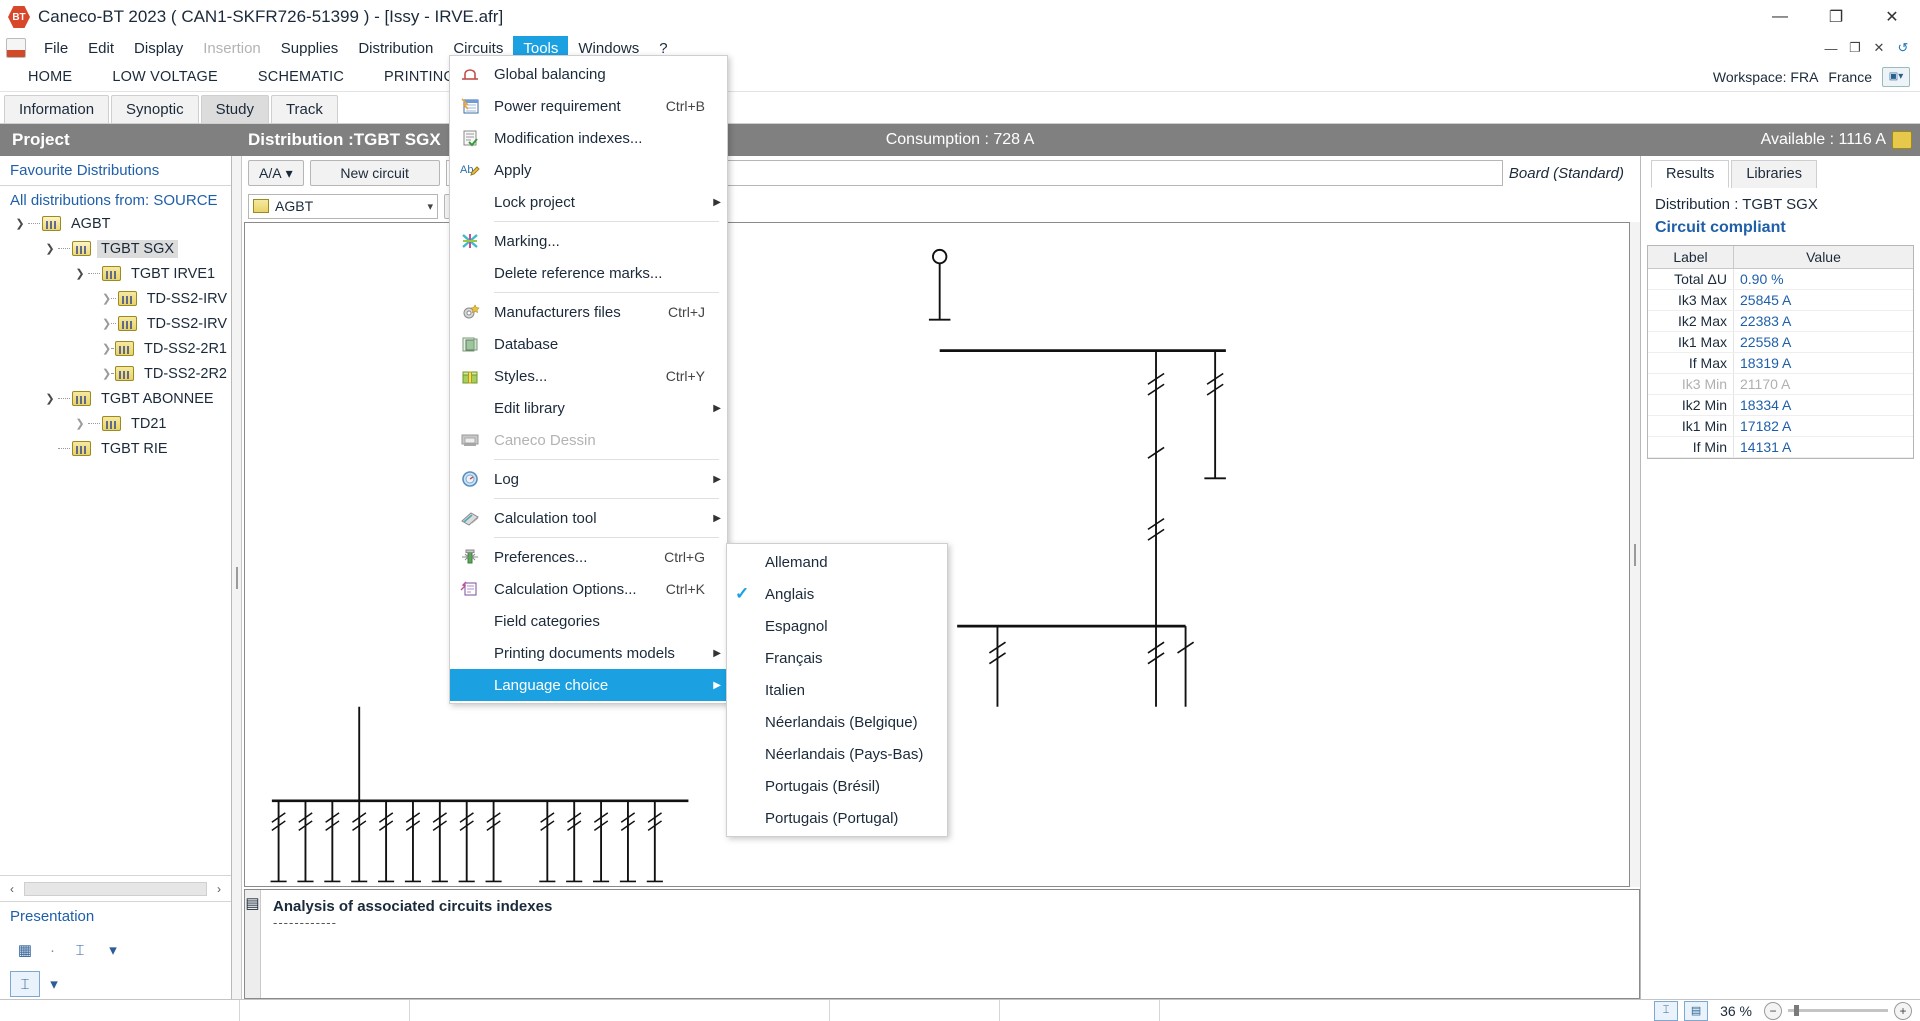  Describe the element at coordinates (1774, 174) in the screenshot. I see `tab-libraries: Libraries` at that location.